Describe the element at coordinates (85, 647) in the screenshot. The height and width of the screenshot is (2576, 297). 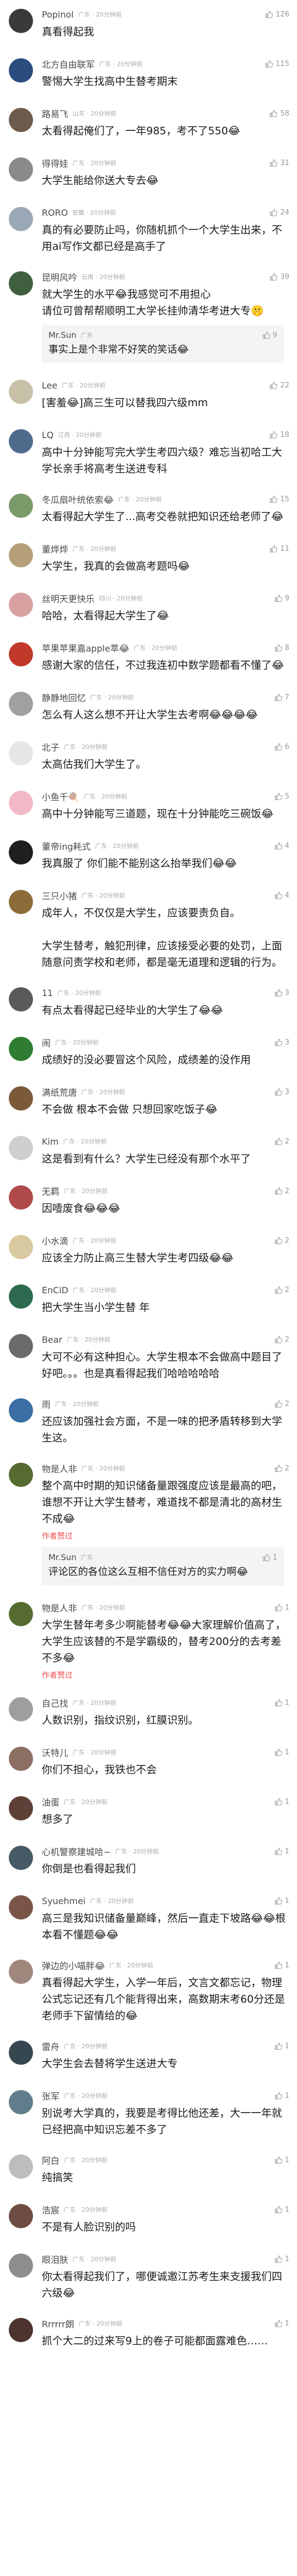
I see `commenter-name: 苹果苹果嘉apple萃😂` at that location.